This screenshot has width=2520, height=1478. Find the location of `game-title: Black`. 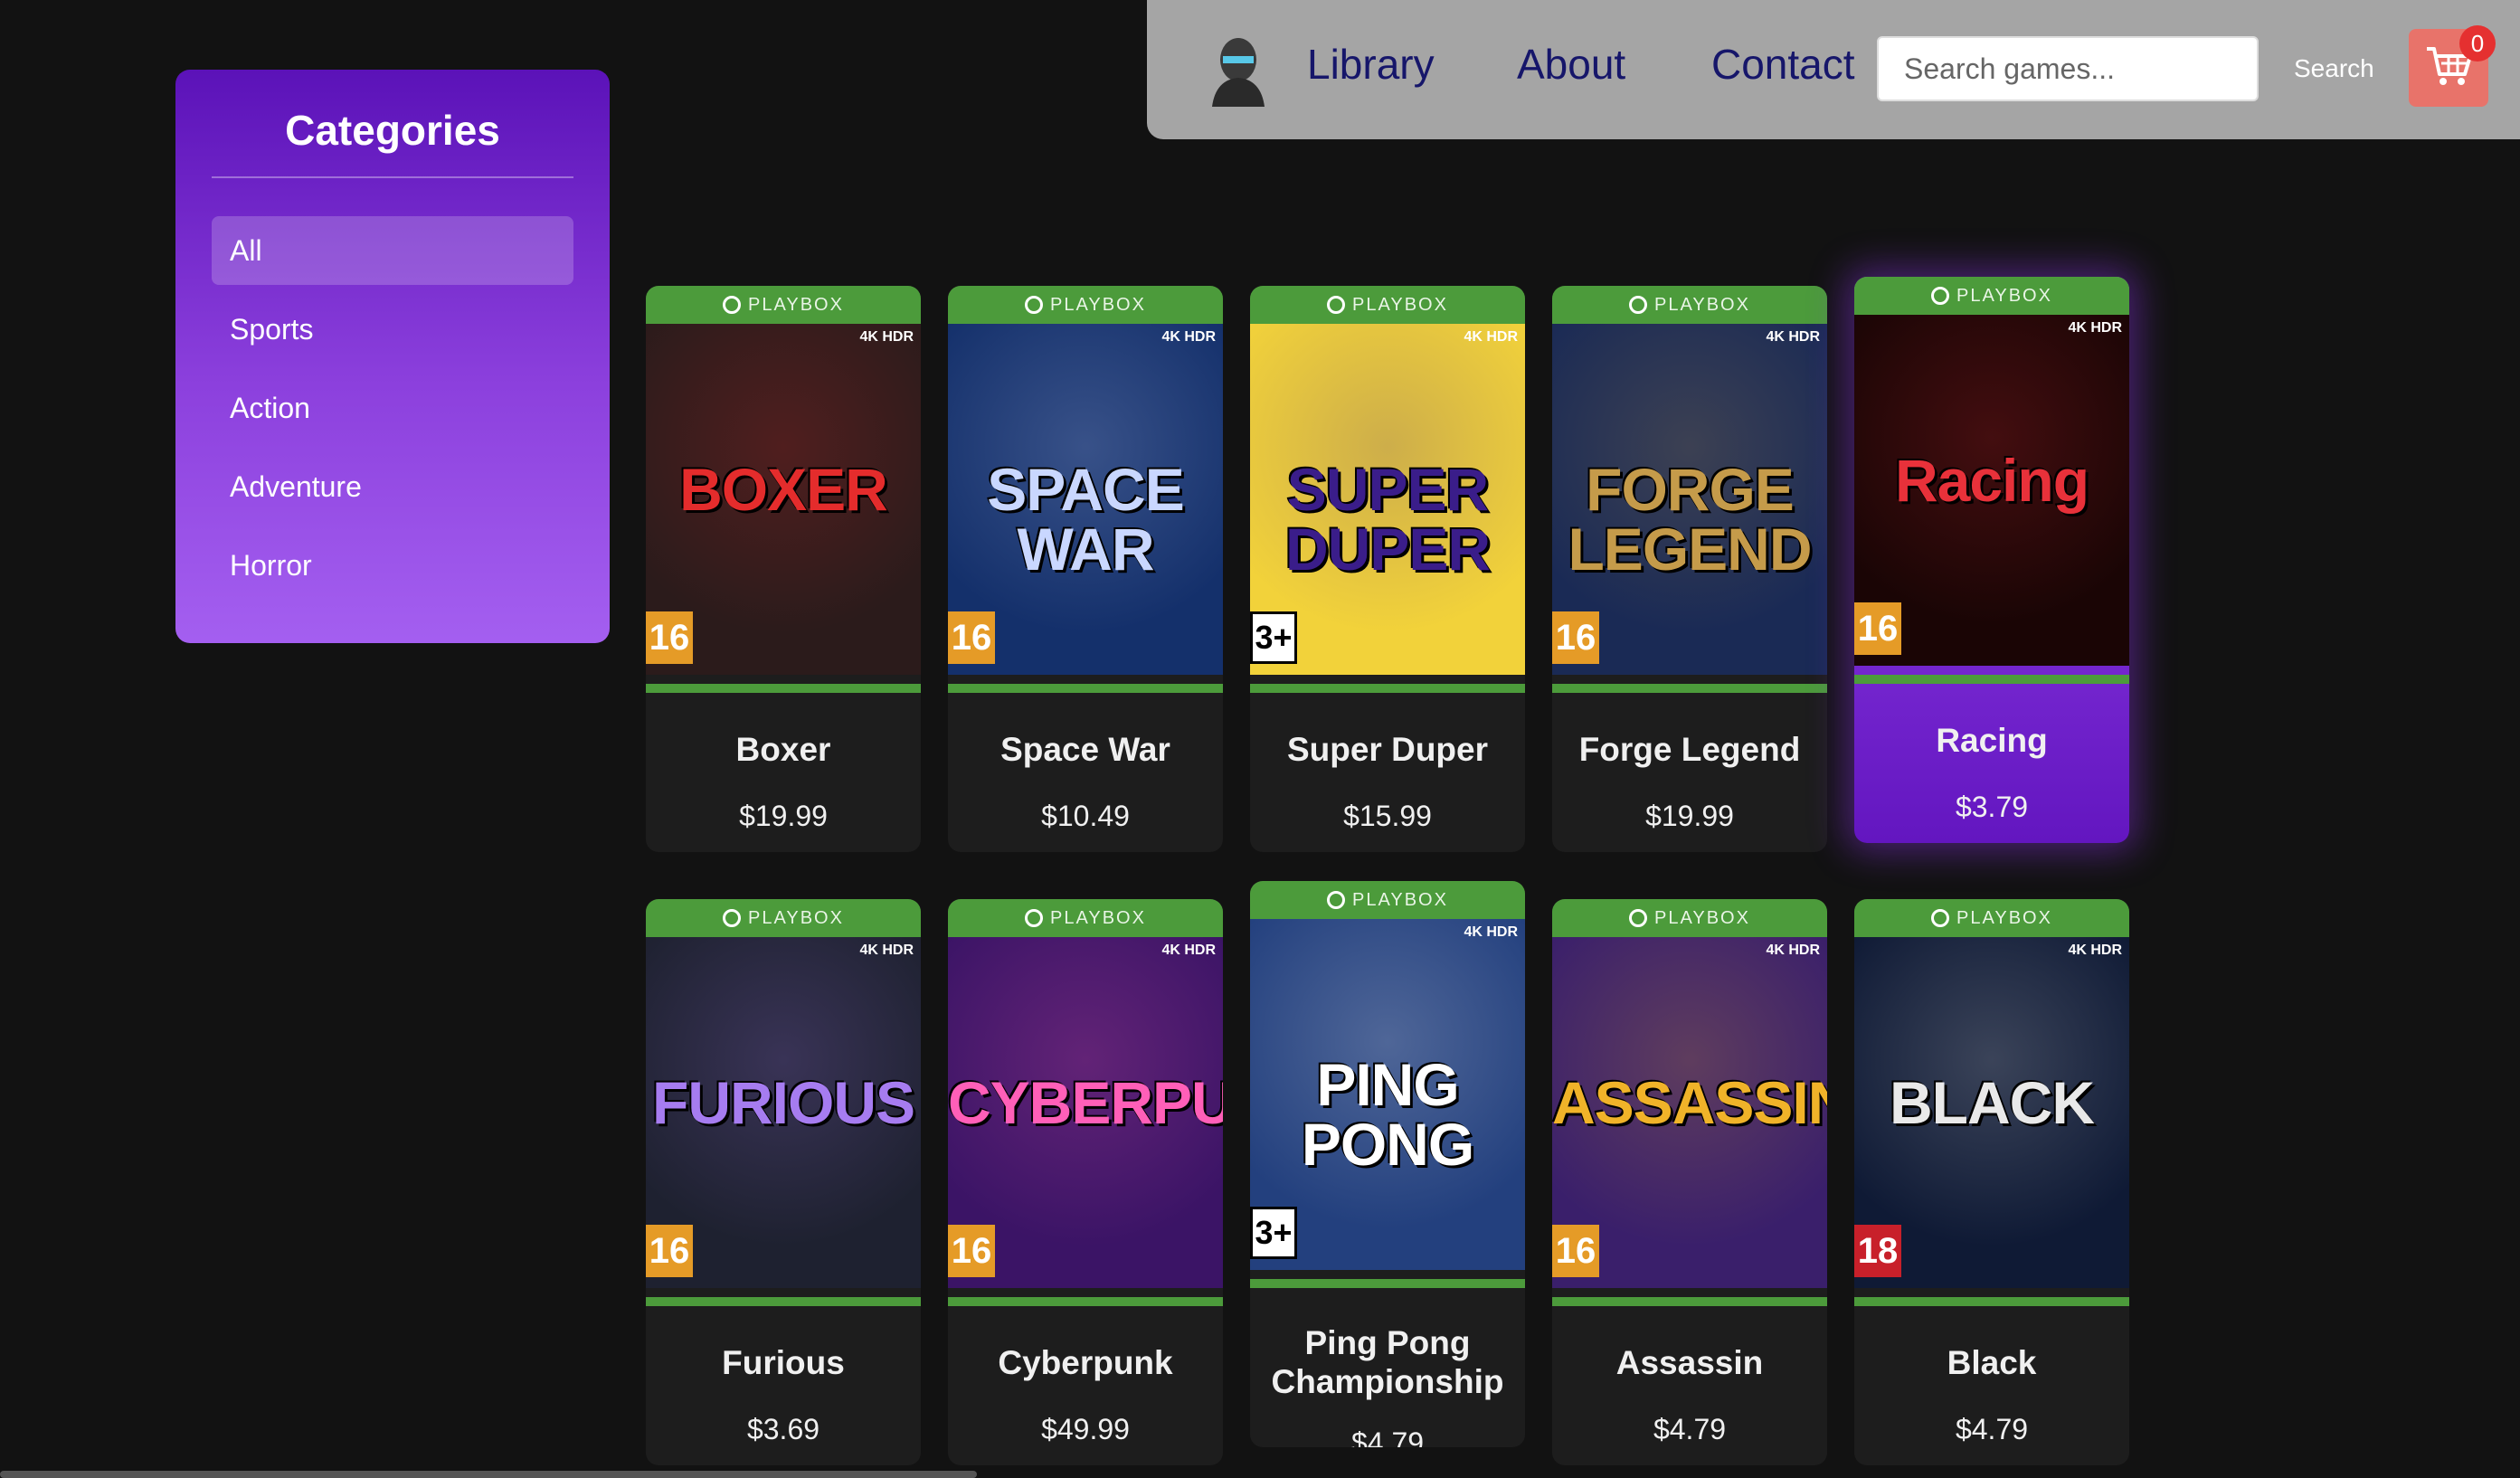

game-title: Black is located at coordinates (1992, 1362).